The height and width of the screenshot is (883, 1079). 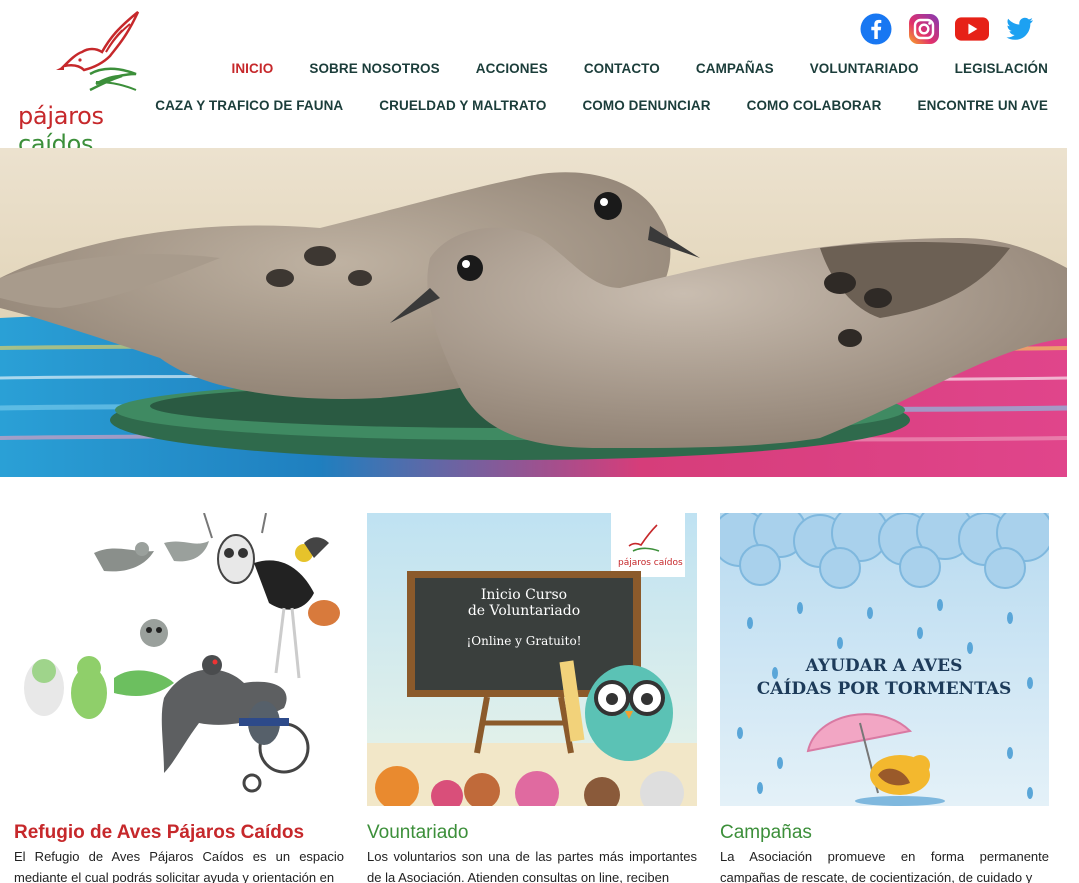 What do you see at coordinates (1001, 68) in the screenshot?
I see `nav-legislacion: LEGISLACIÓN` at bounding box center [1001, 68].